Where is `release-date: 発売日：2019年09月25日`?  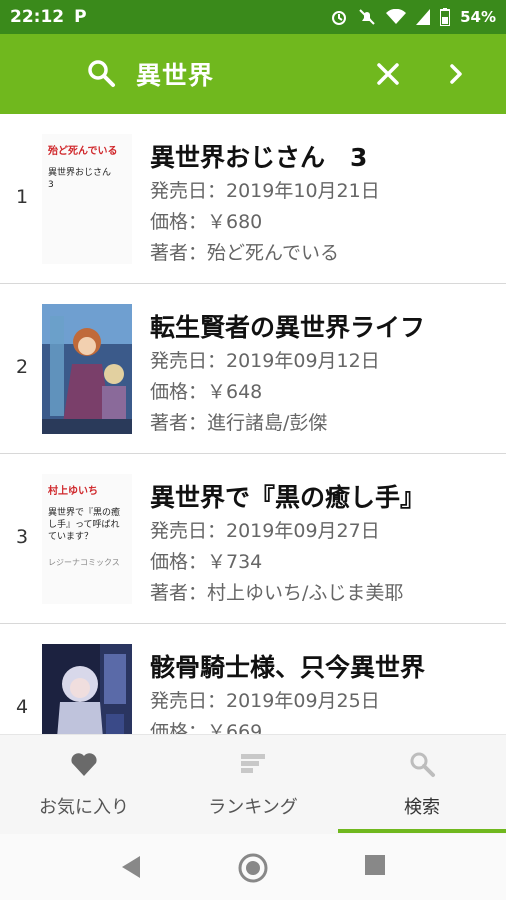
release-date: 発売日：2019年09月25日 is located at coordinates (265, 701).